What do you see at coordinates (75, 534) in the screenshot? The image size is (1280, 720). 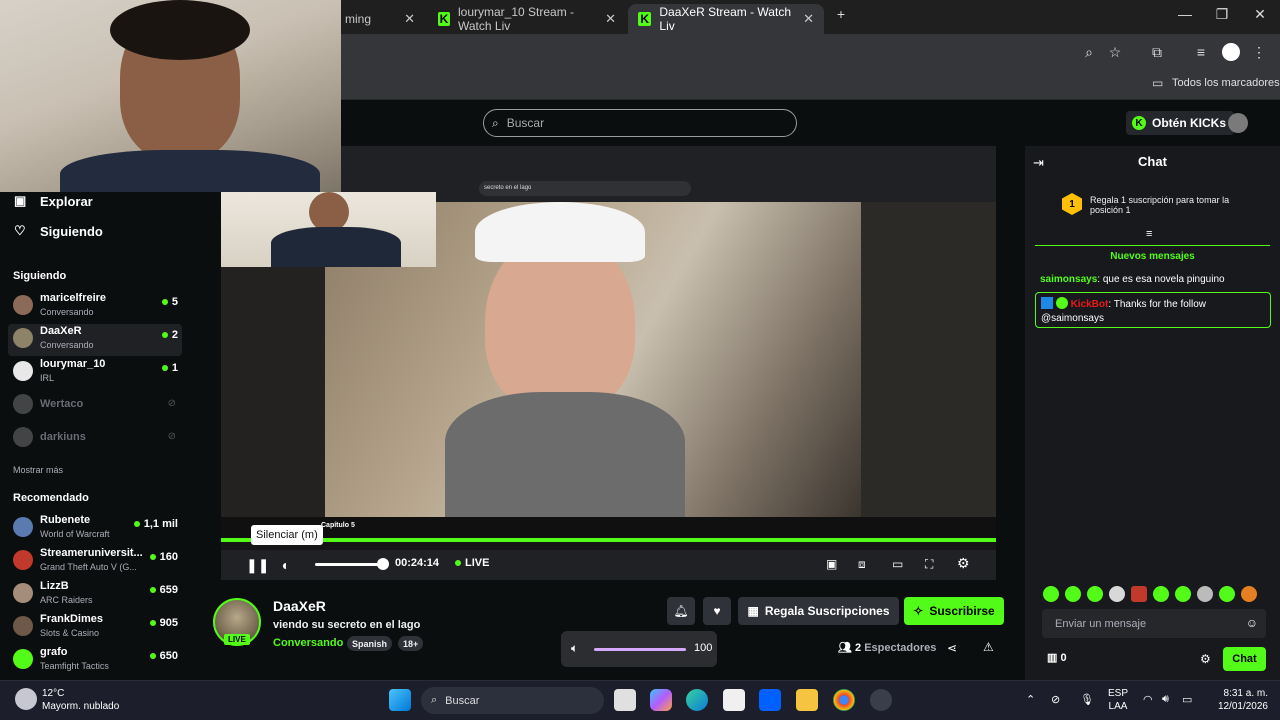 I see `channel-category: World of Warcraft` at bounding box center [75, 534].